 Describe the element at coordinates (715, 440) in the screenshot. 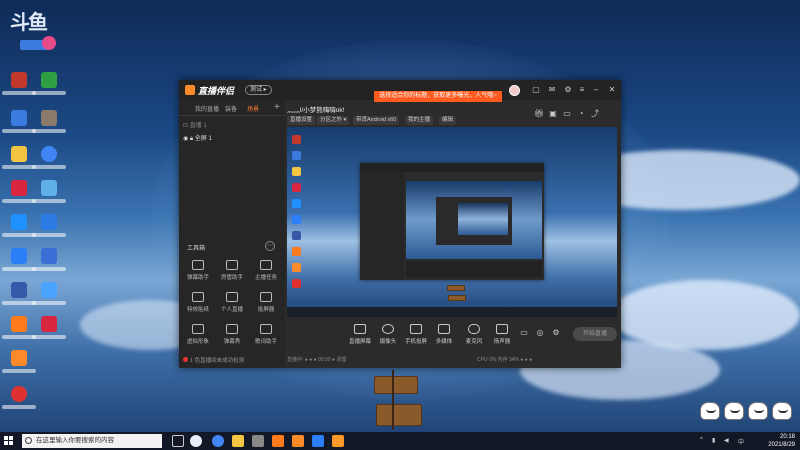

I see `network-icon: ▮` at that location.